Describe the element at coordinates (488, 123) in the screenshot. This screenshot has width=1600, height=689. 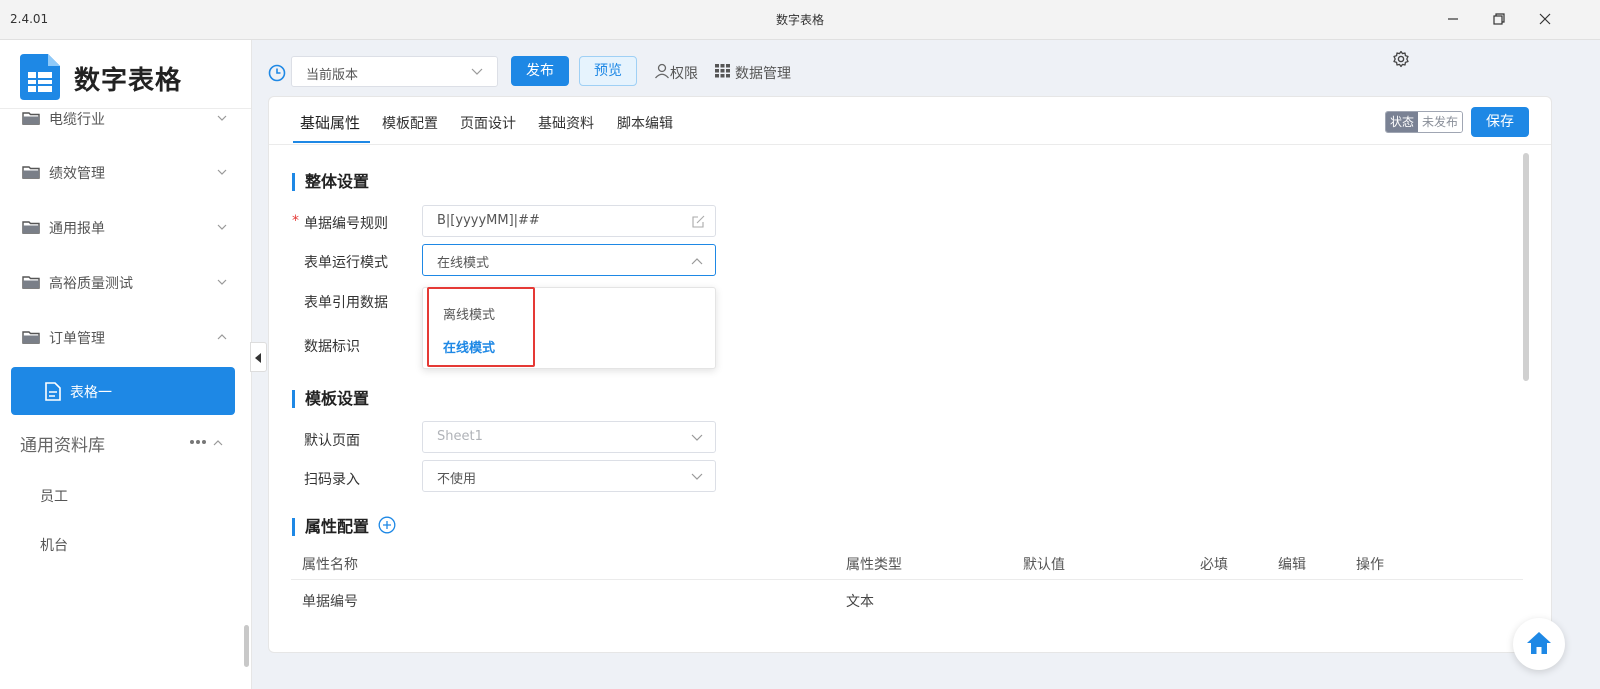
I see `tab-page-design: 页面设计` at that location.